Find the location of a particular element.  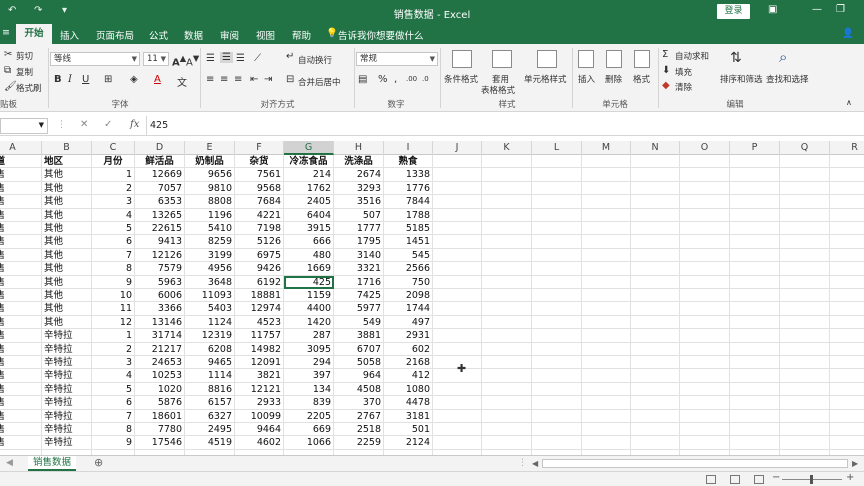

cell: 6353 is located at coordinates (160, 202).